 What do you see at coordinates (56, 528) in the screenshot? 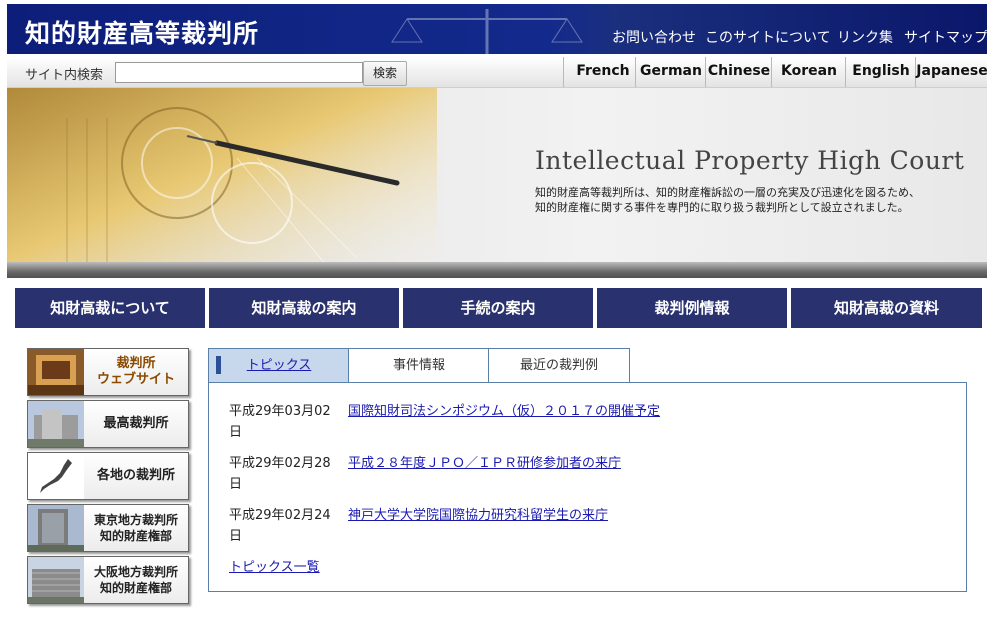
I see `tokyo-court-building-image` at bounding box center [56, 528].